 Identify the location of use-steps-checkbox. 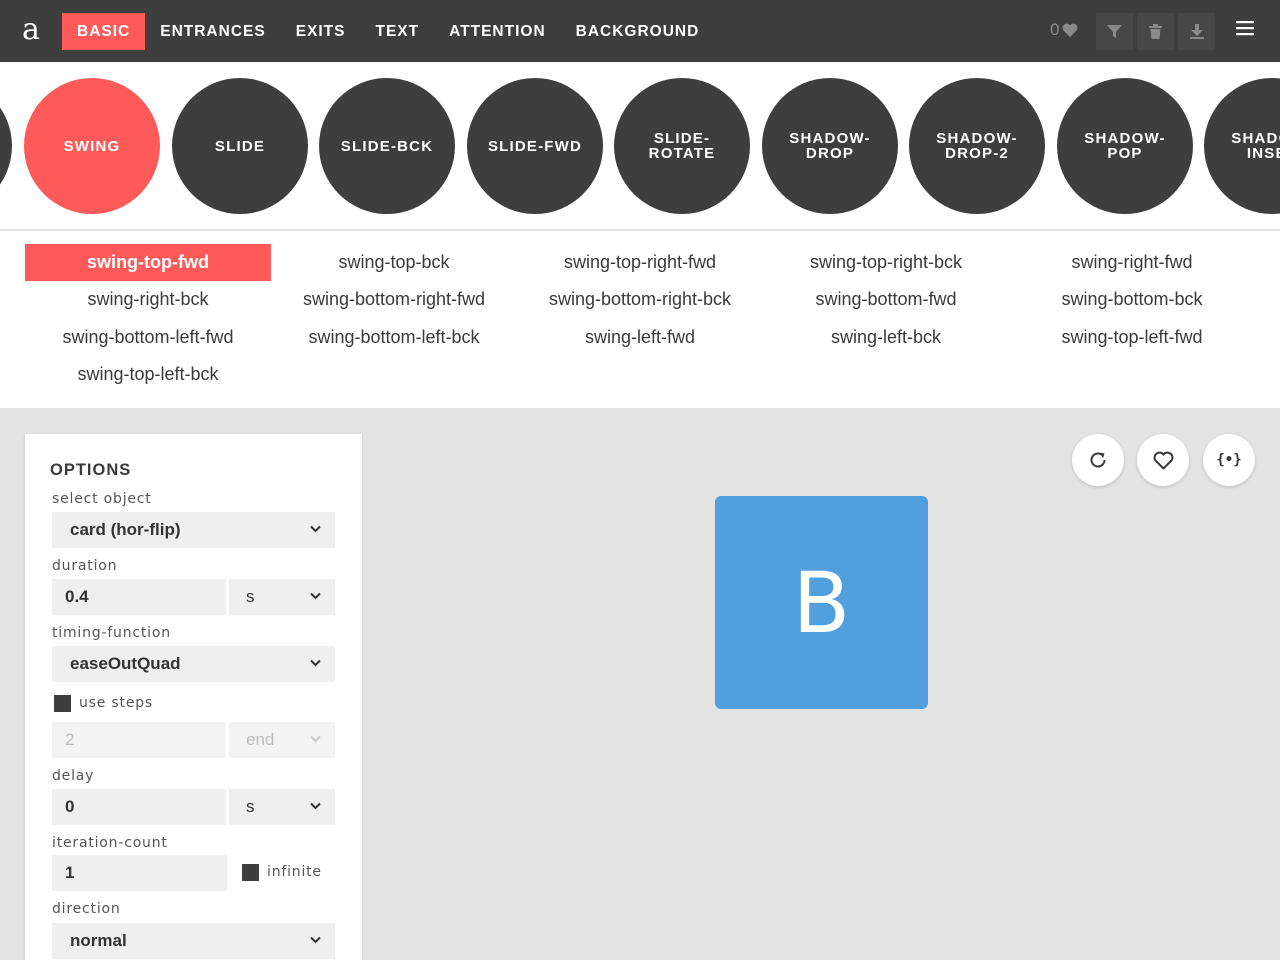
(62, 703).